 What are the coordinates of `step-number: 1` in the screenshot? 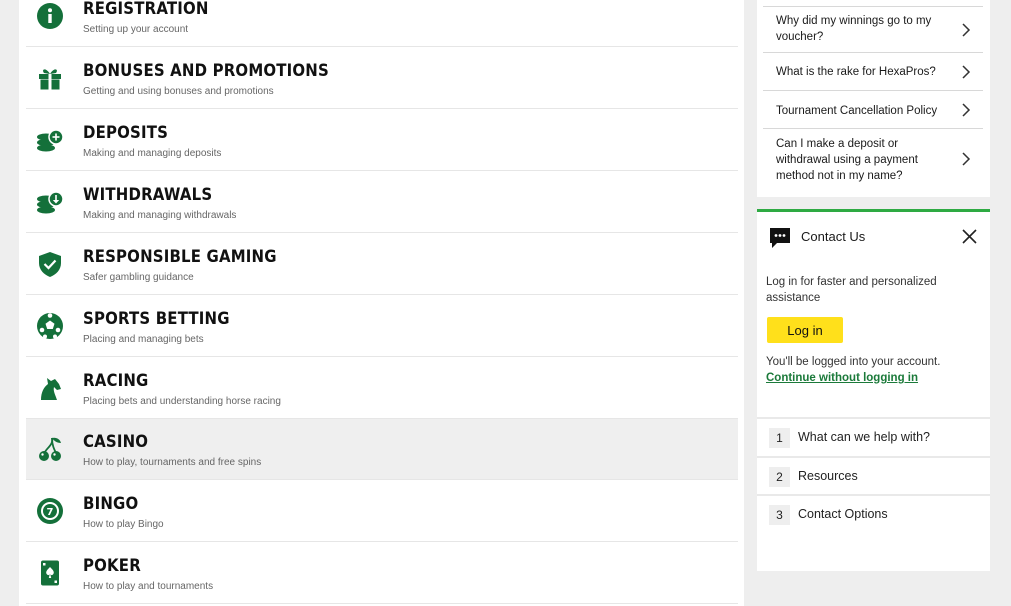 It's located at (779, 438).